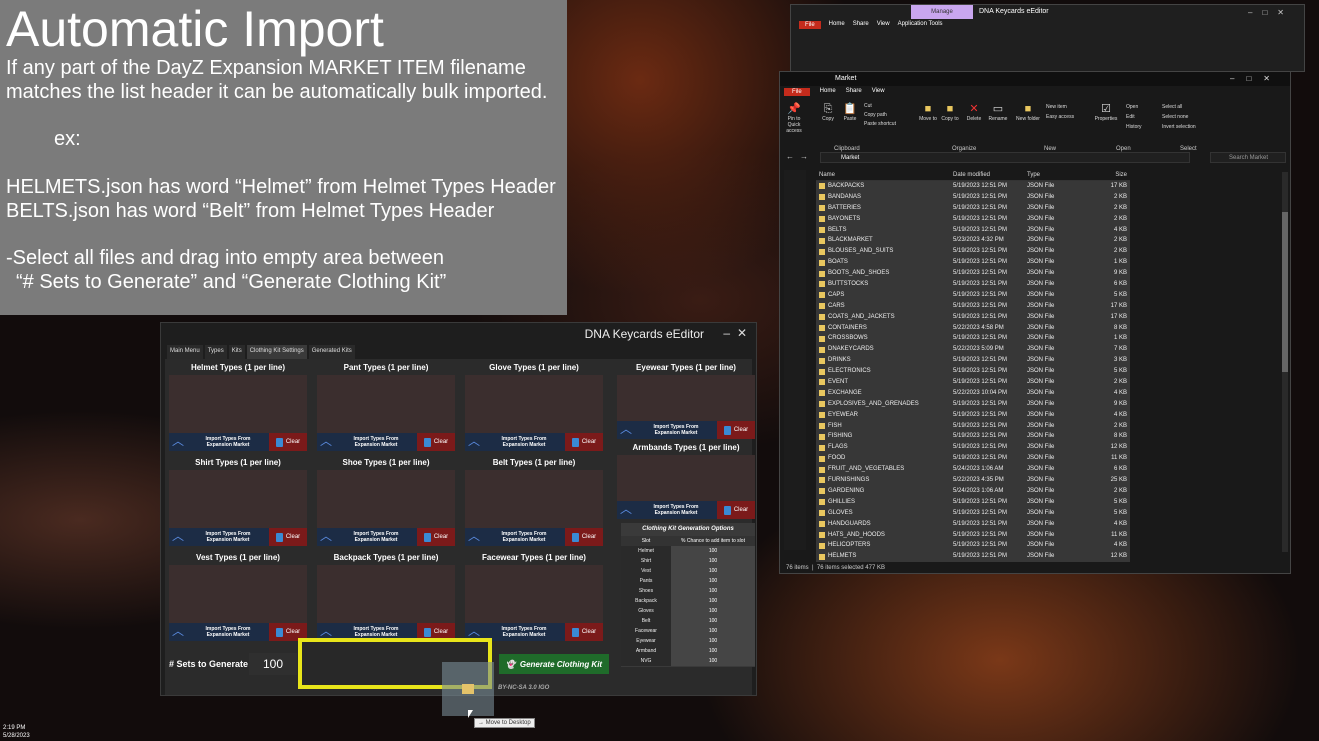 The height and width of the screenshot is (741, 1319). Describe the element at coordinates (973, 306) in the screenshot. I see `file-row: CARS 5/19/2023 12:51 PM JSON File 17 KB` at that location.